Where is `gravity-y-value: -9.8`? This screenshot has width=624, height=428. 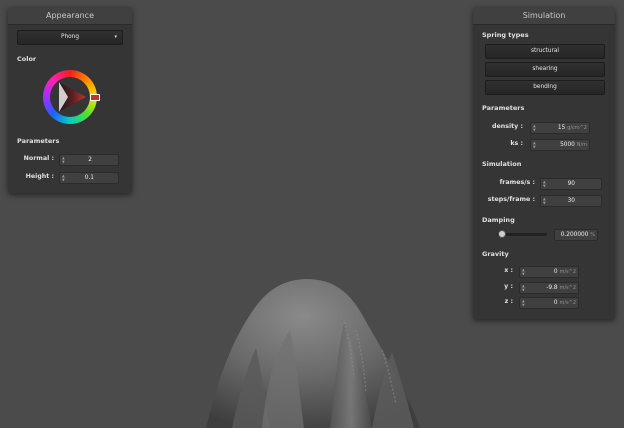 gravity-y-value: -9.8 is located at coordinates (552, 288).